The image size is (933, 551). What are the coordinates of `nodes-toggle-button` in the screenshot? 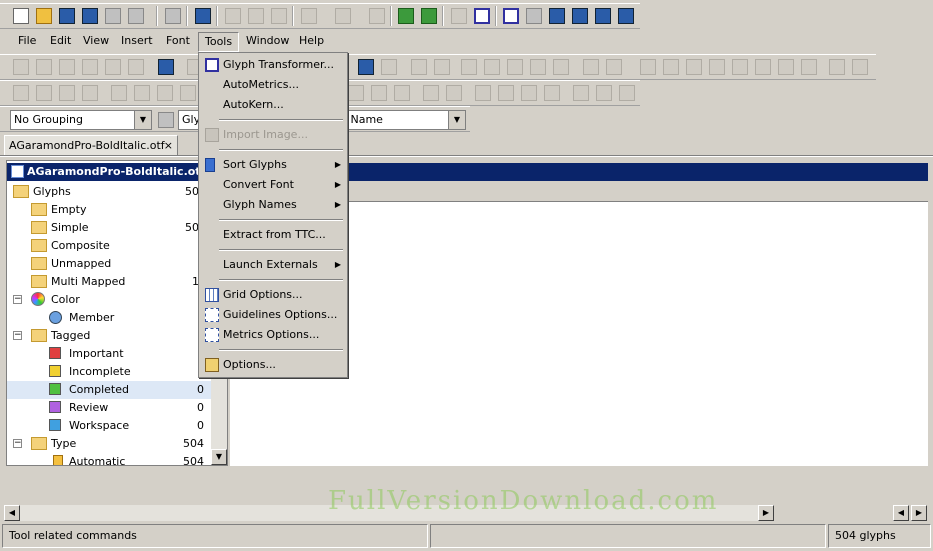 It's located at (837, 67).